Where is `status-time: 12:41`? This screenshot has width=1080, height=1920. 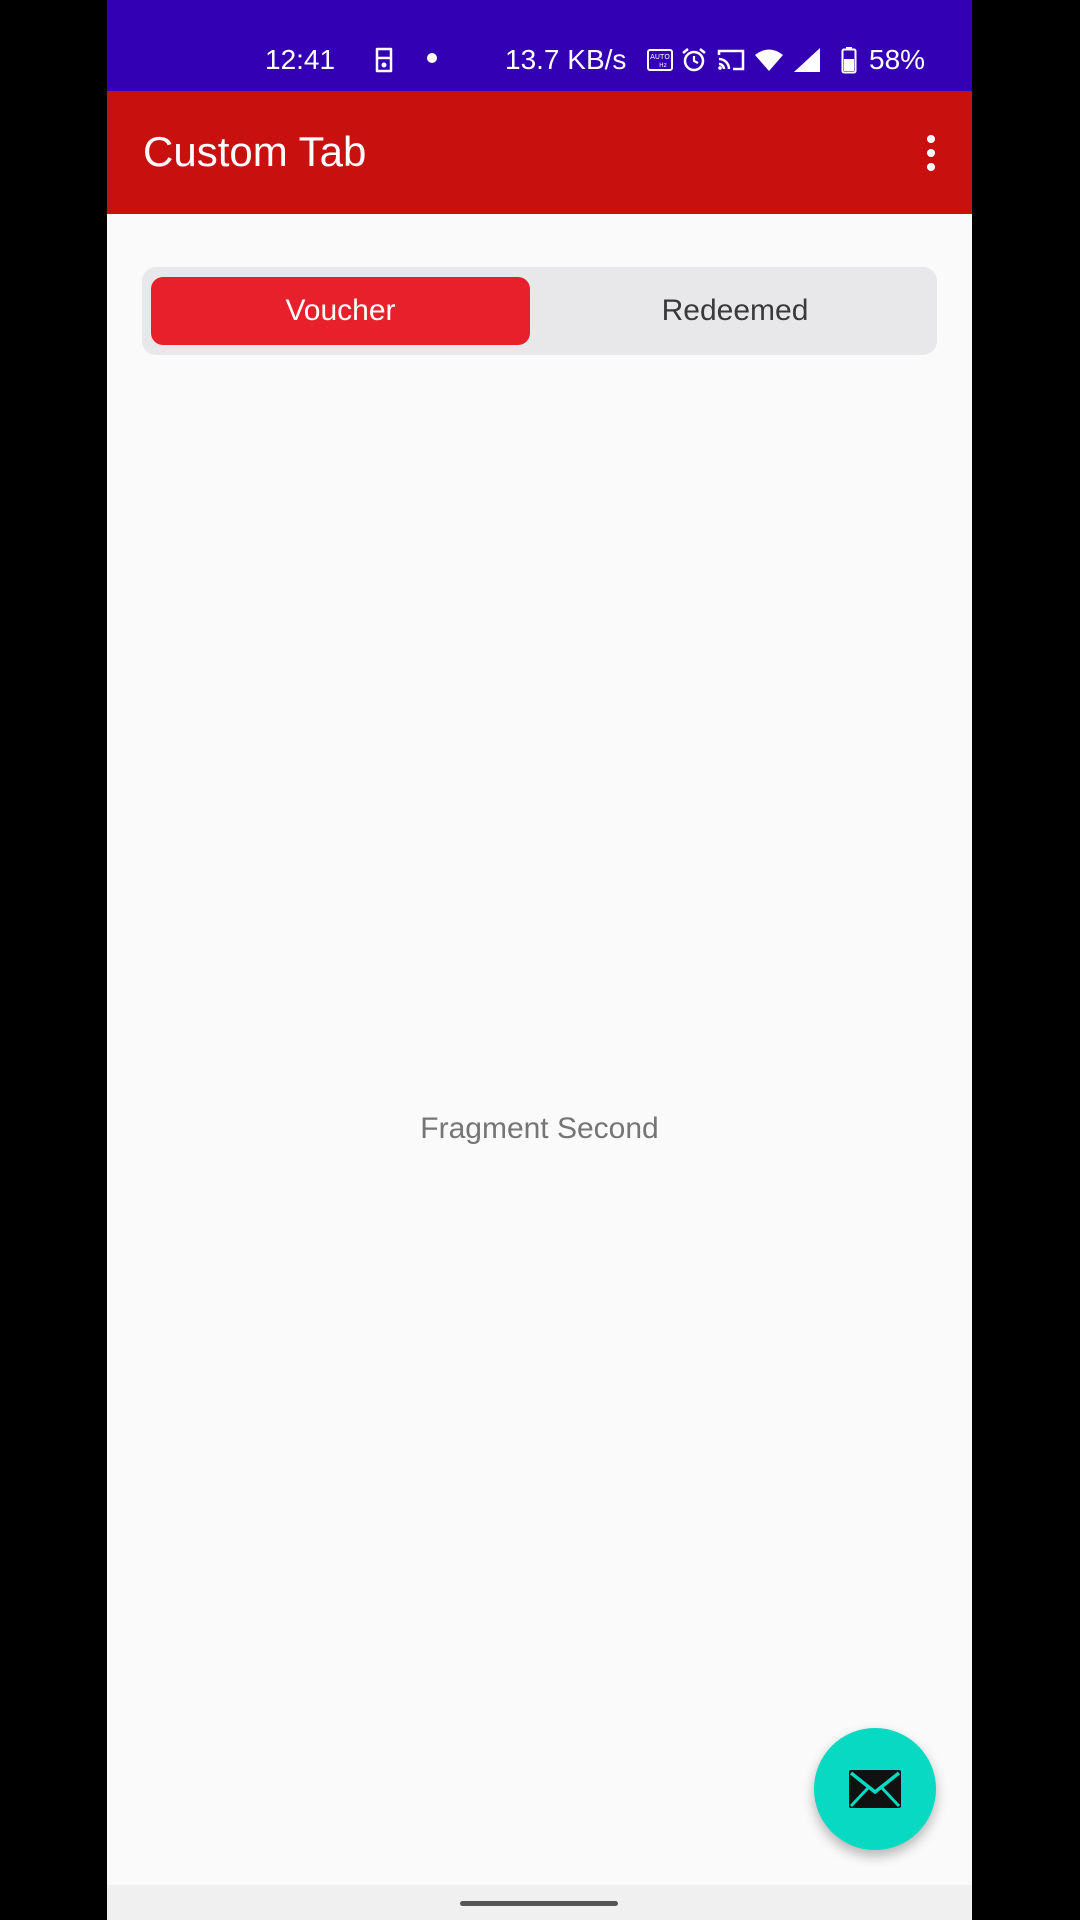 status-time: 12:41 is located at coordinates (300, 59).